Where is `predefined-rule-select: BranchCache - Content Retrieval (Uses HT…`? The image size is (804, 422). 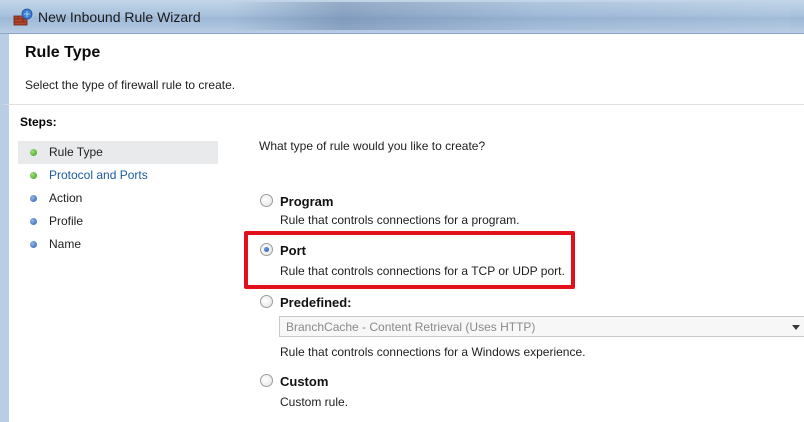 predefined-rule-select: BranchCache - Content Retrieval (Uses HT… is located at coordinates (541, 326).